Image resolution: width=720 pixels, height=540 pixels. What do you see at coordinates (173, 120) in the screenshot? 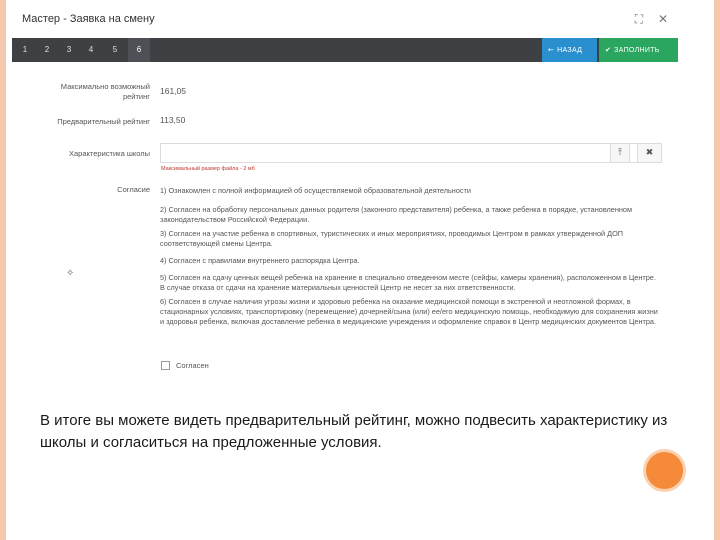
I see `prelim-rating-value: 113,50` at bounding box center [173, 120].